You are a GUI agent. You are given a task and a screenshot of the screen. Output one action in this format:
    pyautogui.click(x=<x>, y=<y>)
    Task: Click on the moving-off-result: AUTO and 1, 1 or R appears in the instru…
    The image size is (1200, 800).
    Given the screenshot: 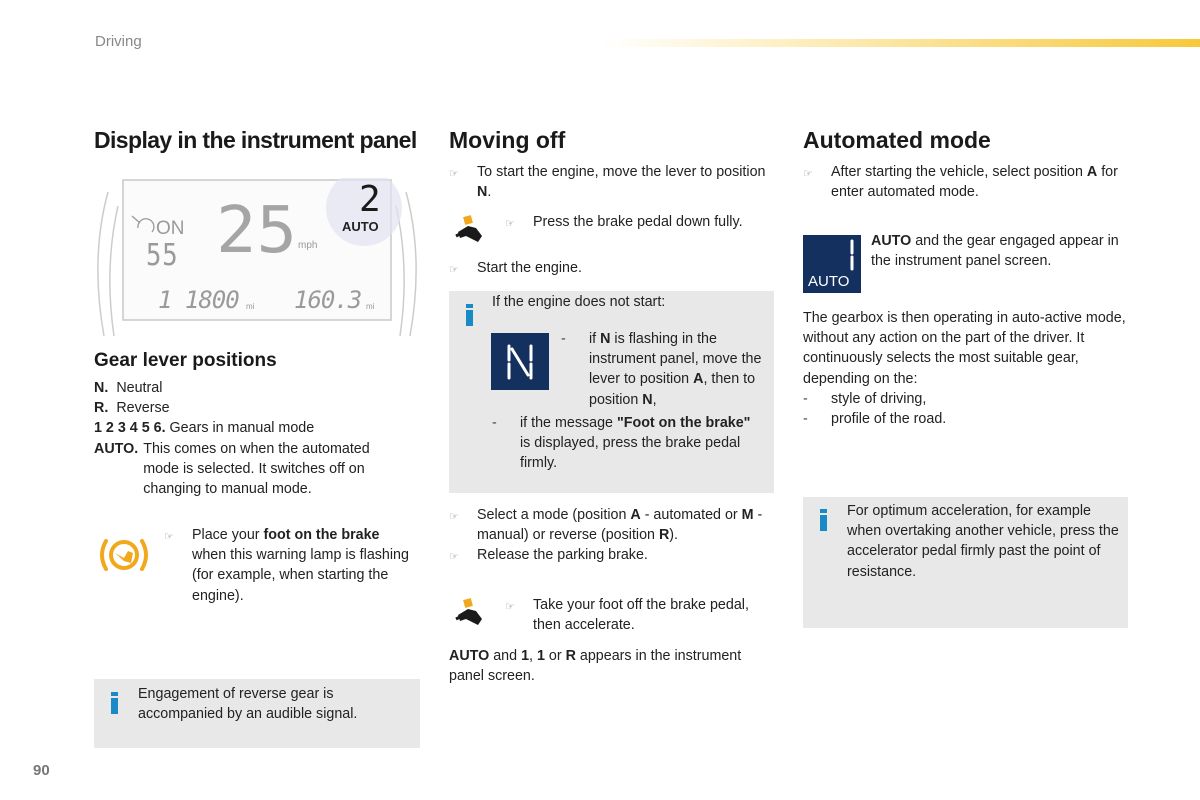 What is the action you would take?
    pyautogui.click(x=595, y=666)
    